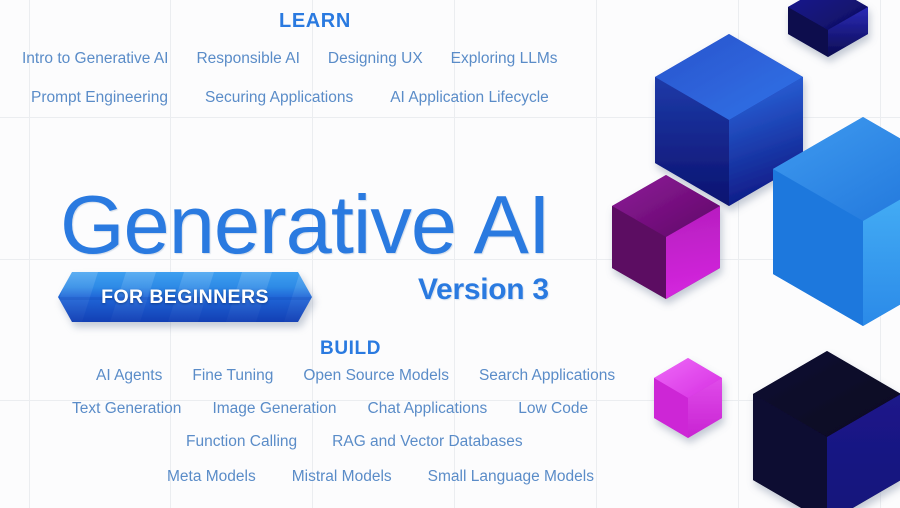  I want to click on learn-topic: Designing UX, so click(375, 59).